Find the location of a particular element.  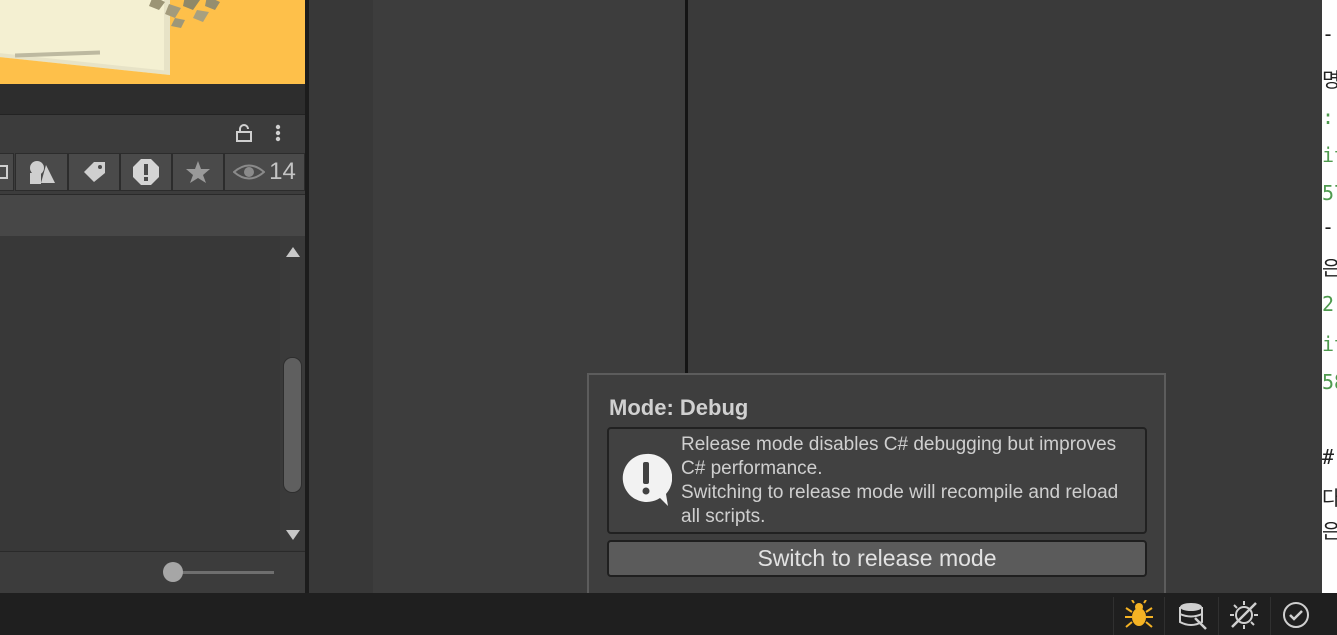

filter-by-issue-button is located at coordinates (146, 172).